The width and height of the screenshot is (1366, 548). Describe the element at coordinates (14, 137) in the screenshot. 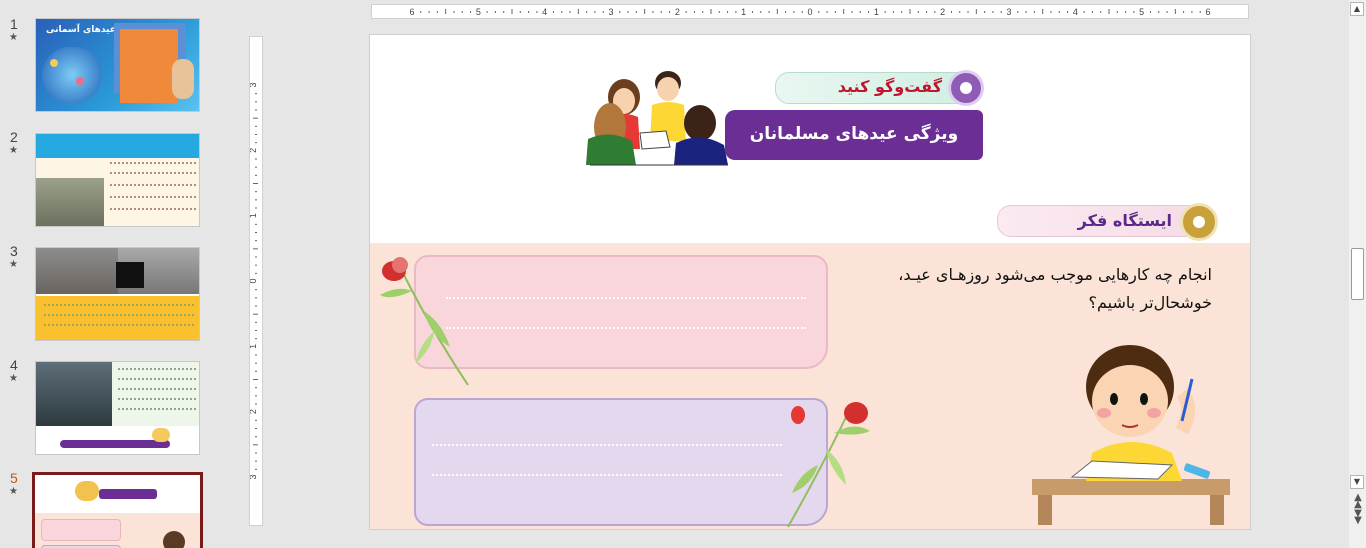

I see `slide-number: 2` at that location.